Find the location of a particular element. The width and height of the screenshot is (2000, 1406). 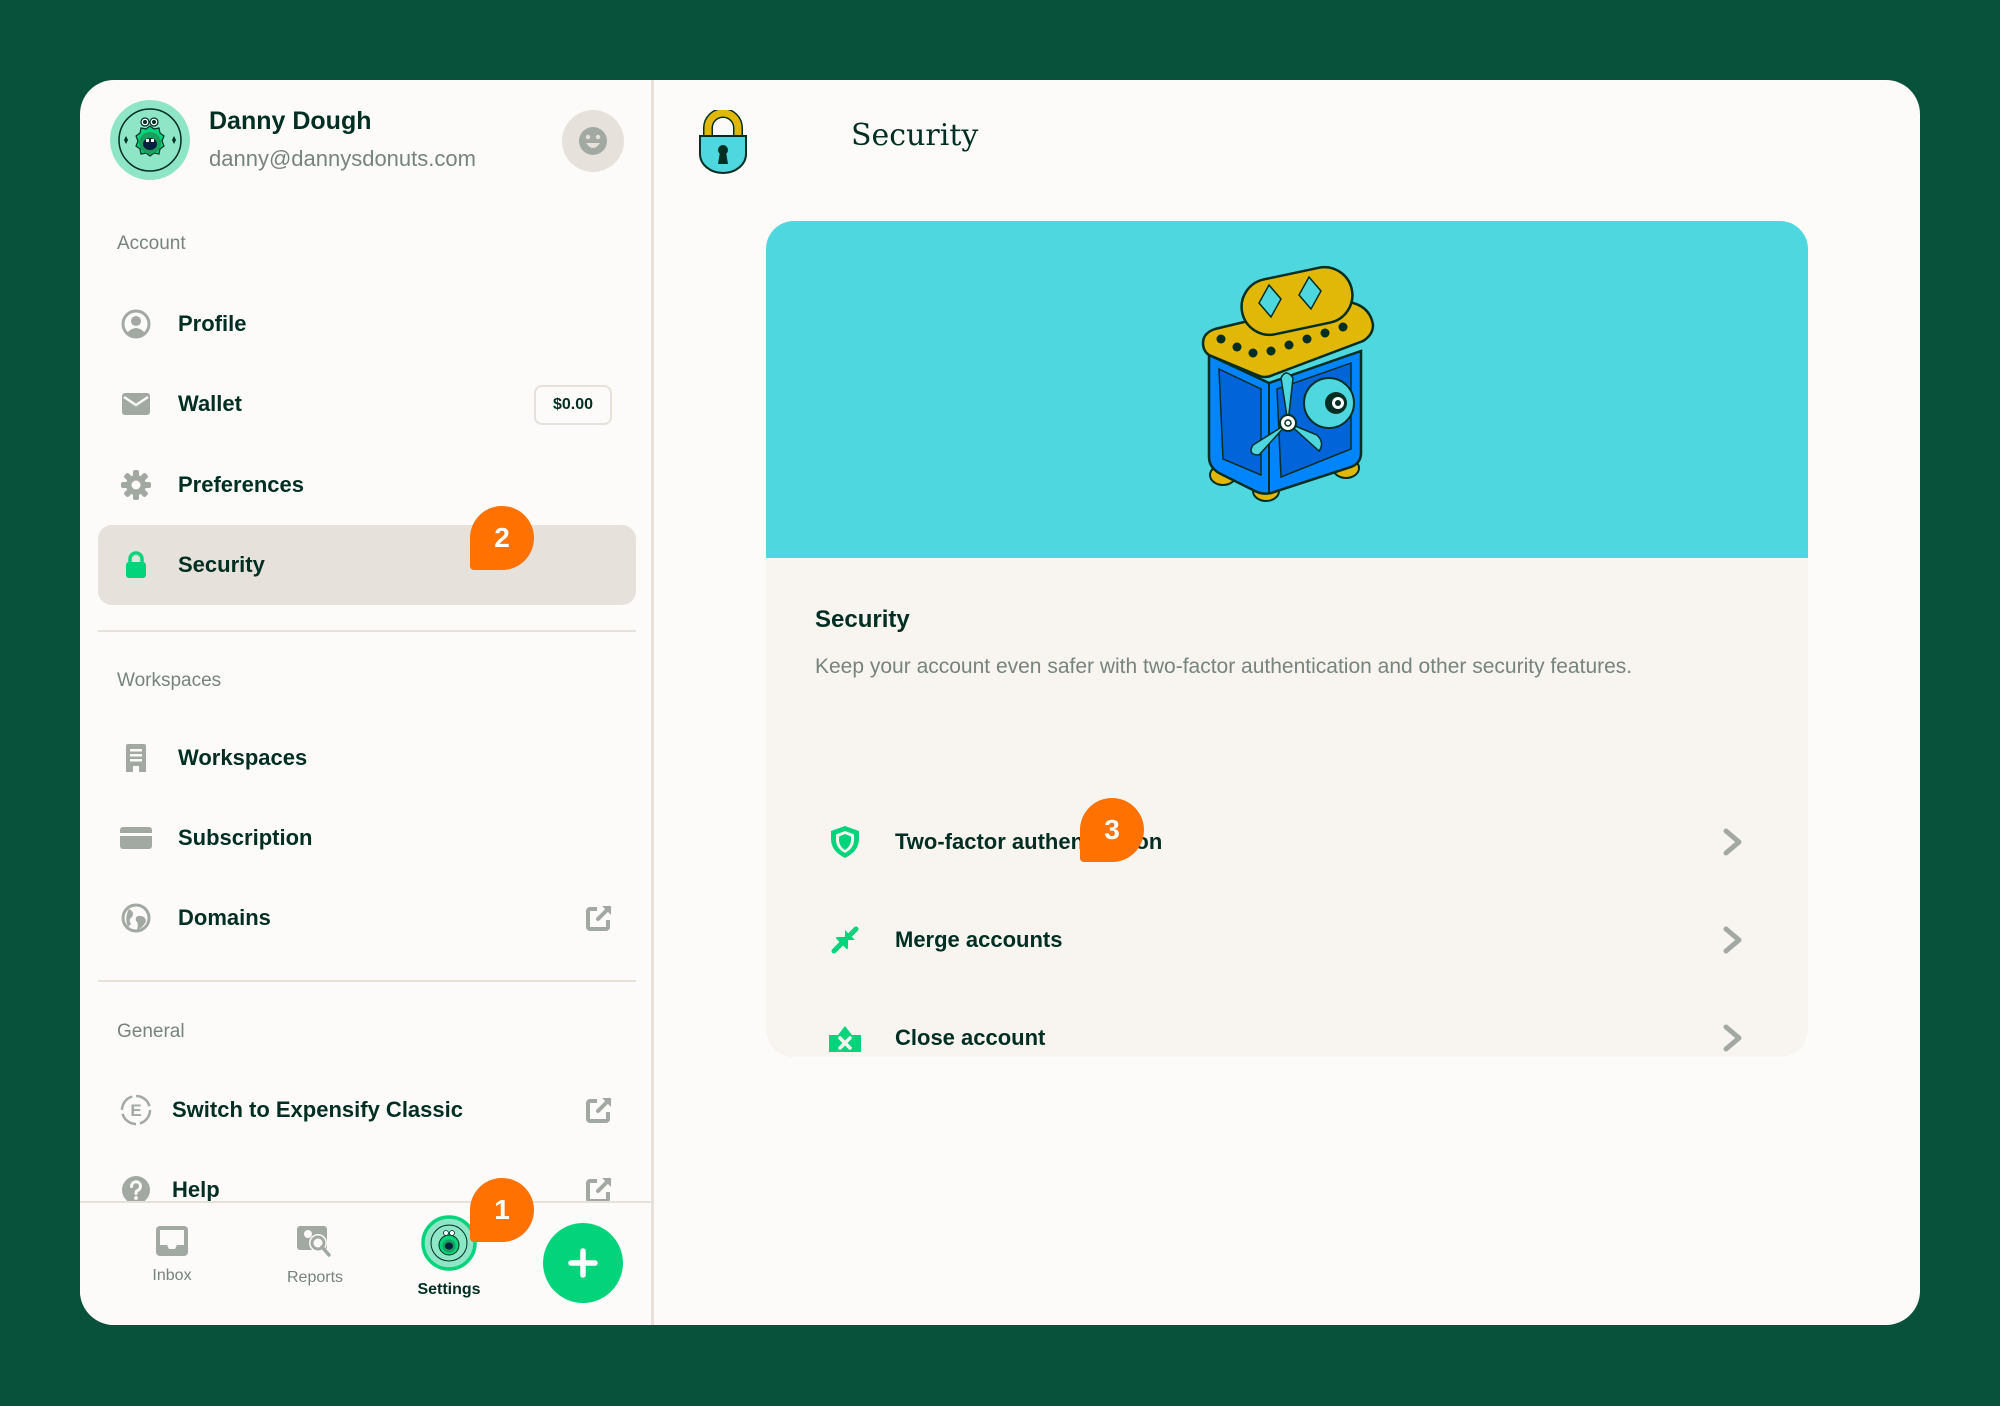

bottom-tab-bar: Inbox Reports Settings is located at coordinates (365, 1263).